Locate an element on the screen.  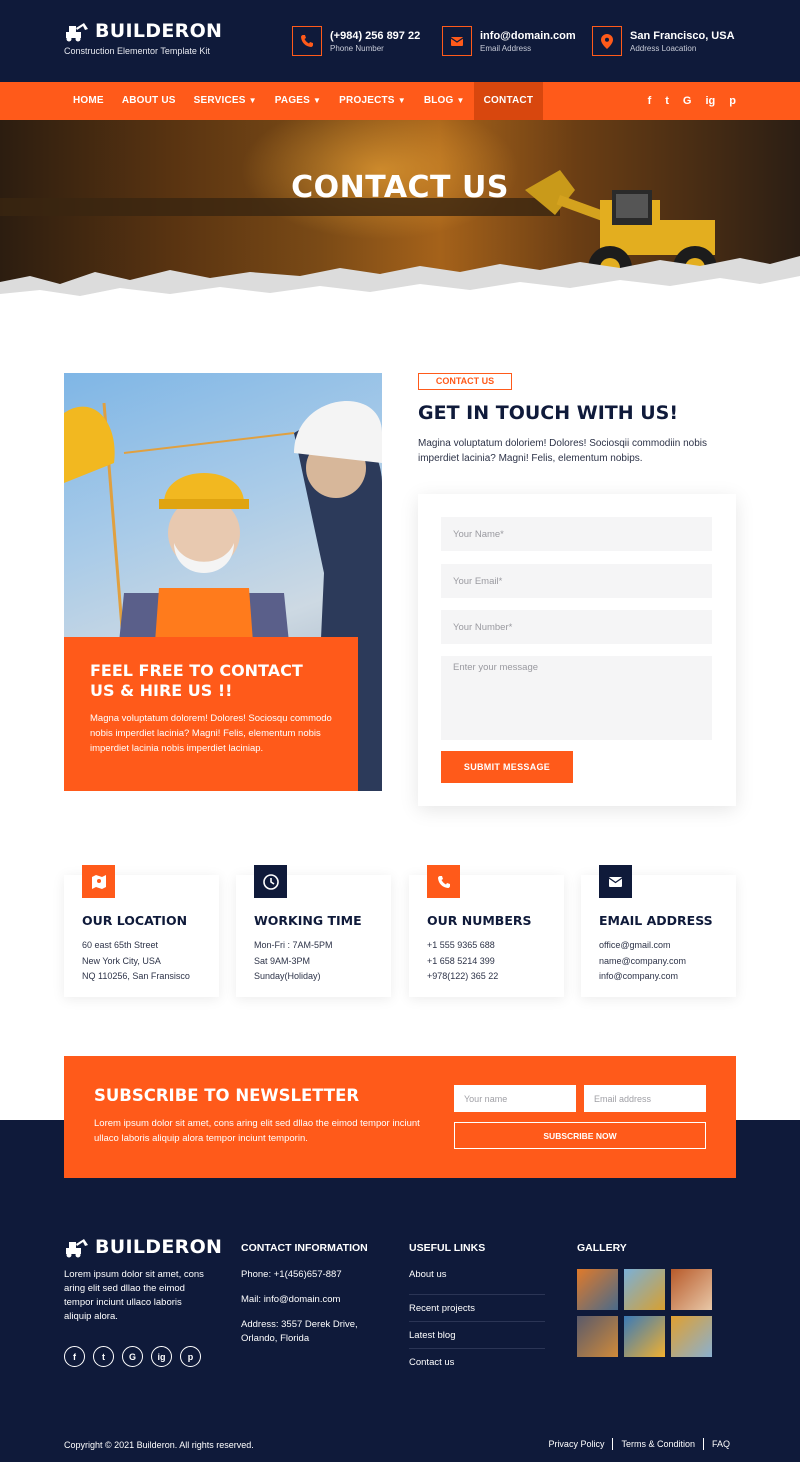
name-input is located at coordinates (576, 534).